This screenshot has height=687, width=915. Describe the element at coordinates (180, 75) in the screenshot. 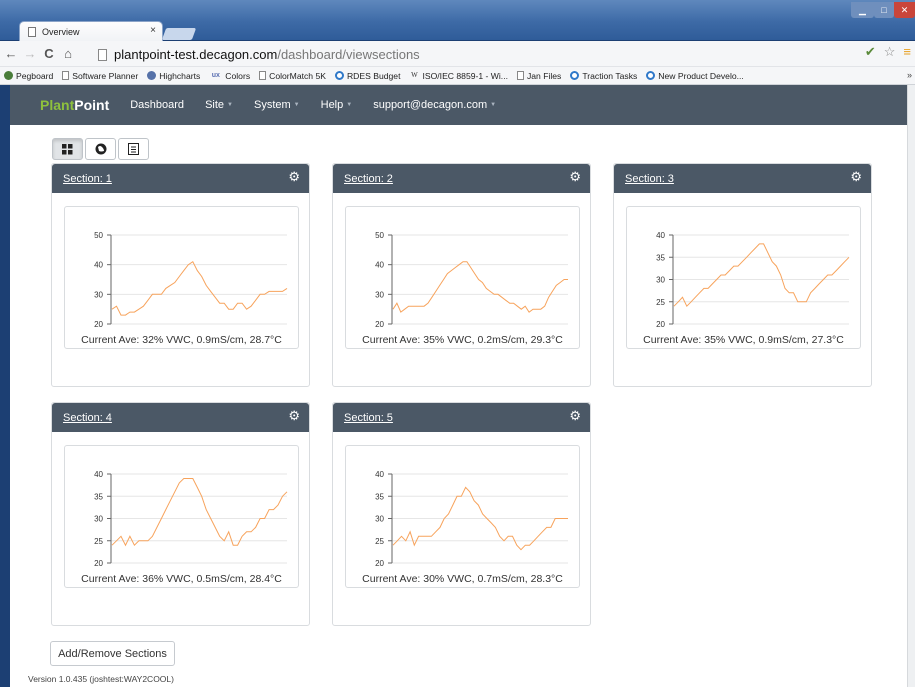

I see `bookmark-label: Highcharts` at that location.